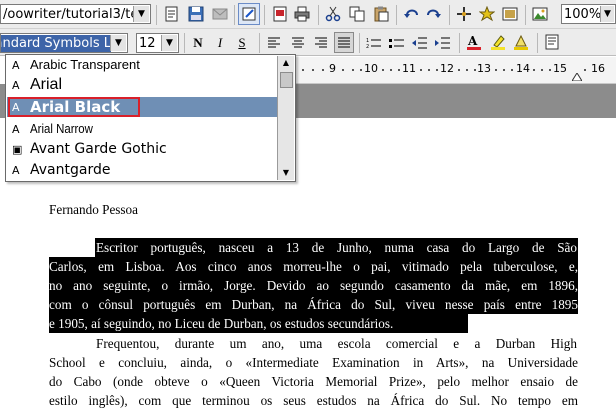 Image resolution: width=616 pixels, height=417 pixels. I want to click on printer-icon, so click(302, 14).